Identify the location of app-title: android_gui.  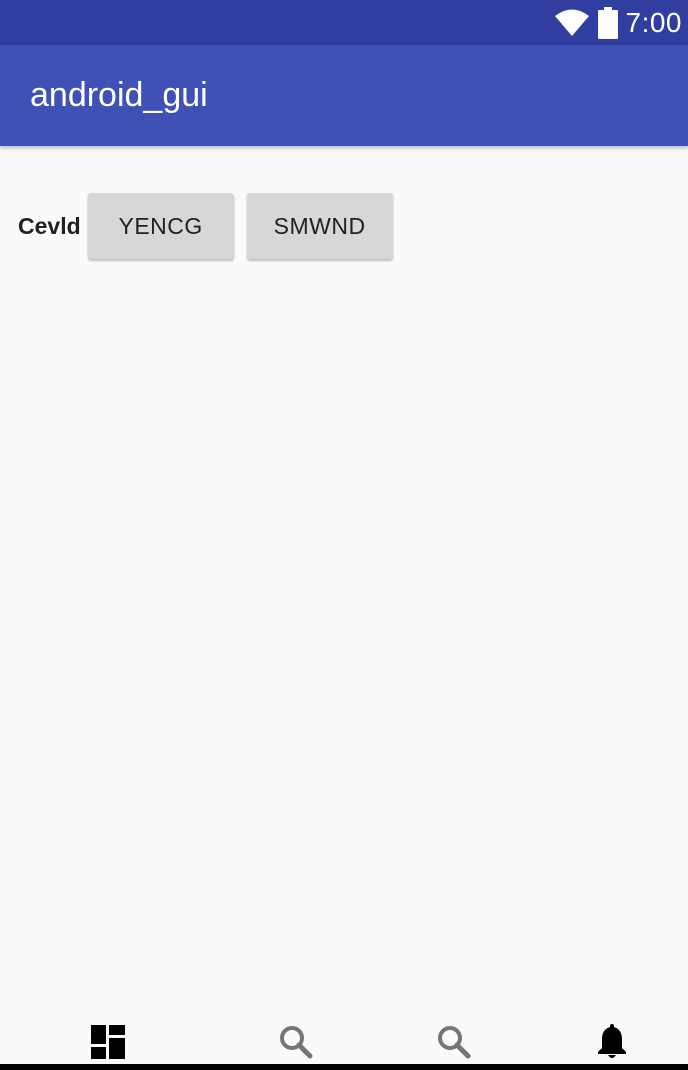
(119, 95).